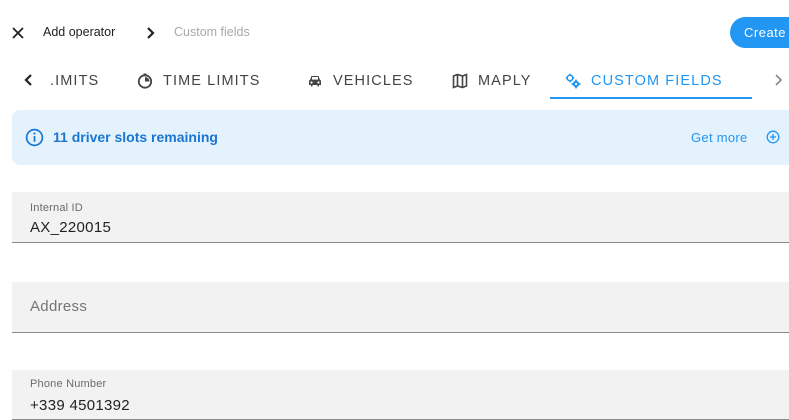 This screenshot has width=789, height=420. What do you see at coordinates (135, 137) in the screenshot?
I see `alert-message: 11 driver slots remaining` at bounding box center [135, 137].